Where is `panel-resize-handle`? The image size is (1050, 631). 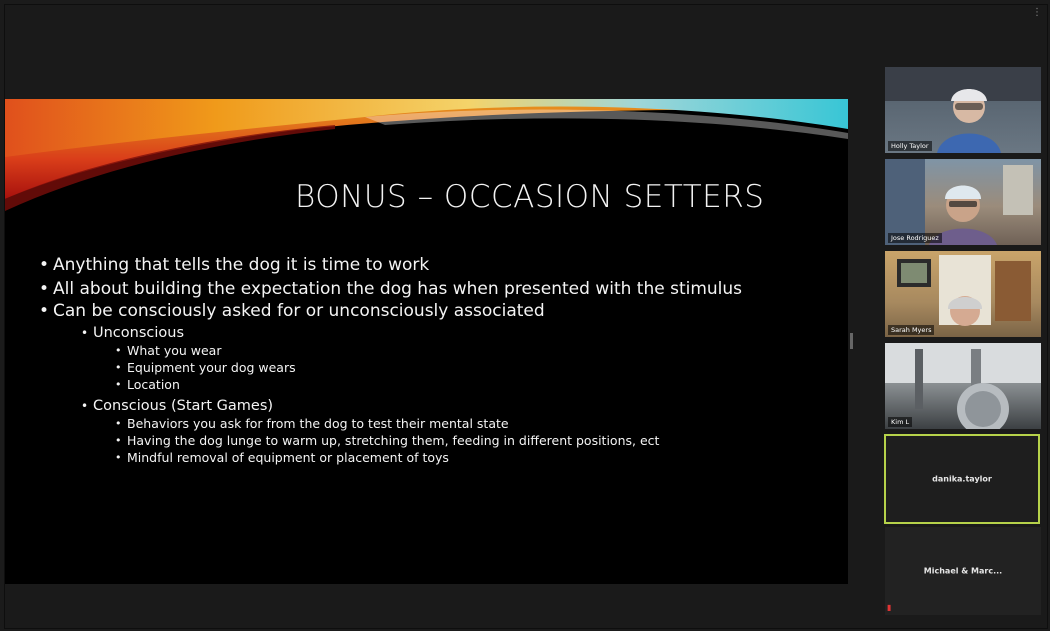 panel-resize-handle is located at coordinates (851, 341).